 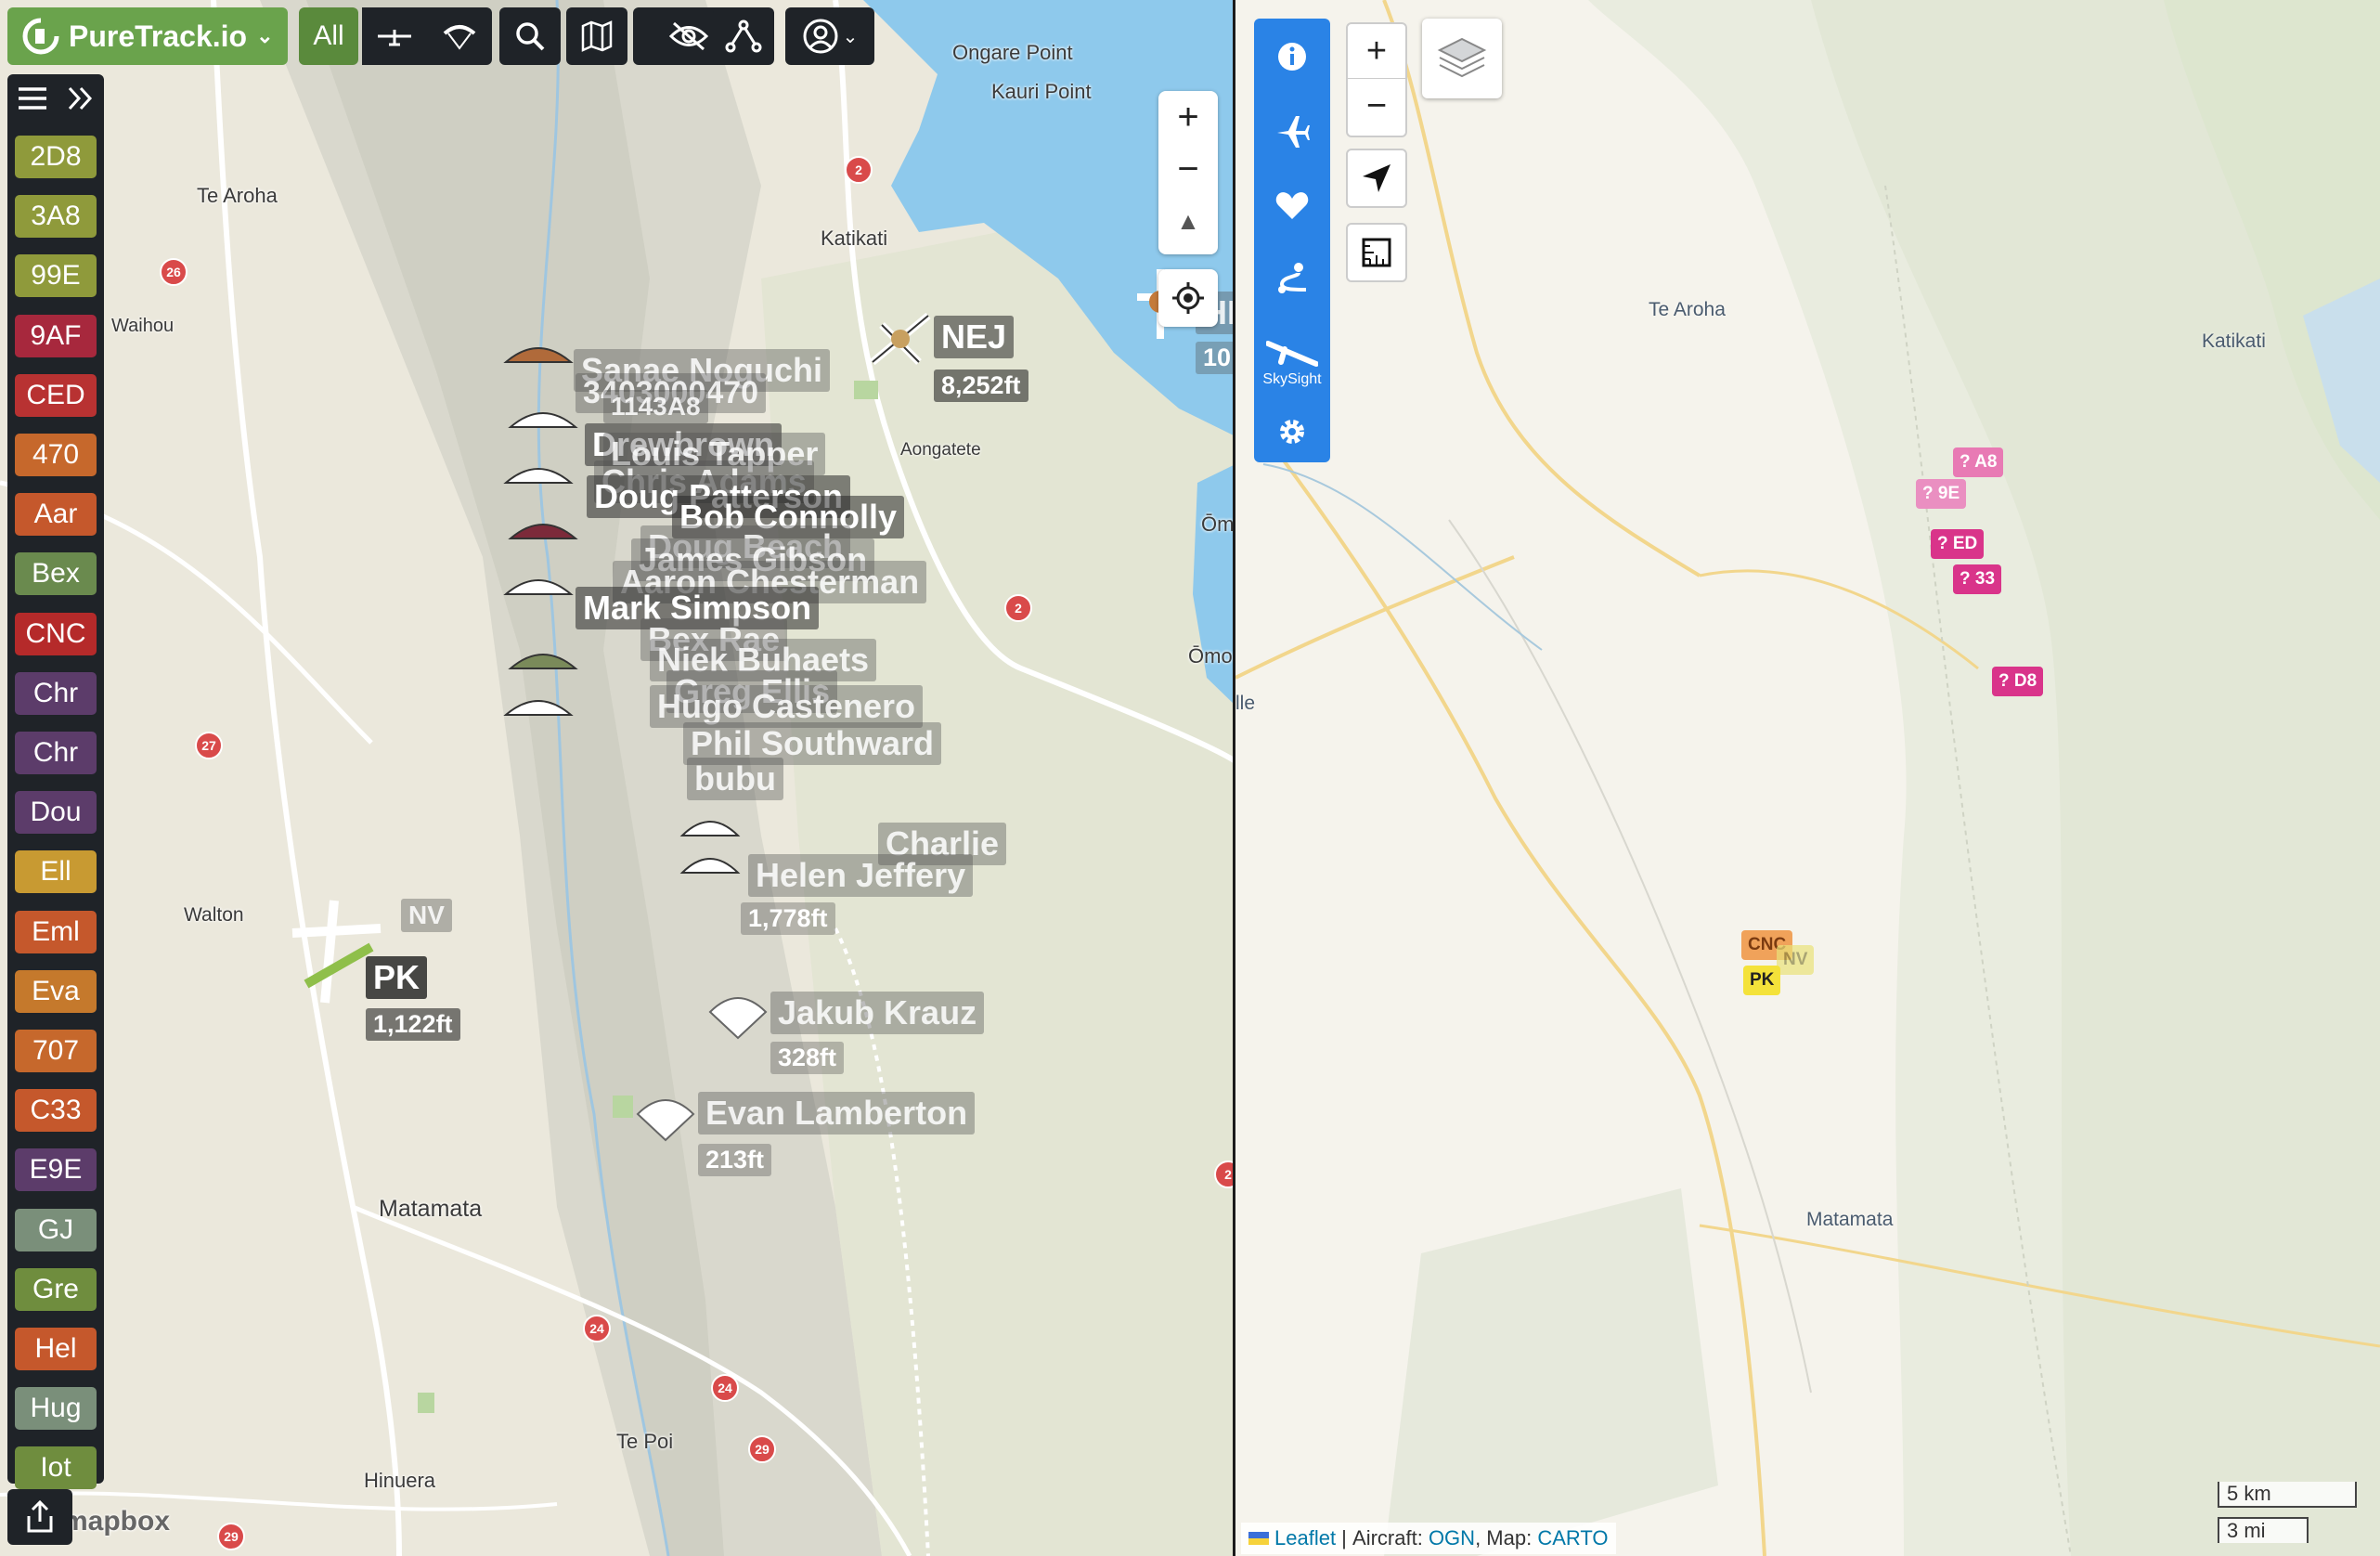 What do you see at coordinates (56, 872) in the screenshot?
I see `tracked-item-tag: Ell` at bounding box center [56, 872].